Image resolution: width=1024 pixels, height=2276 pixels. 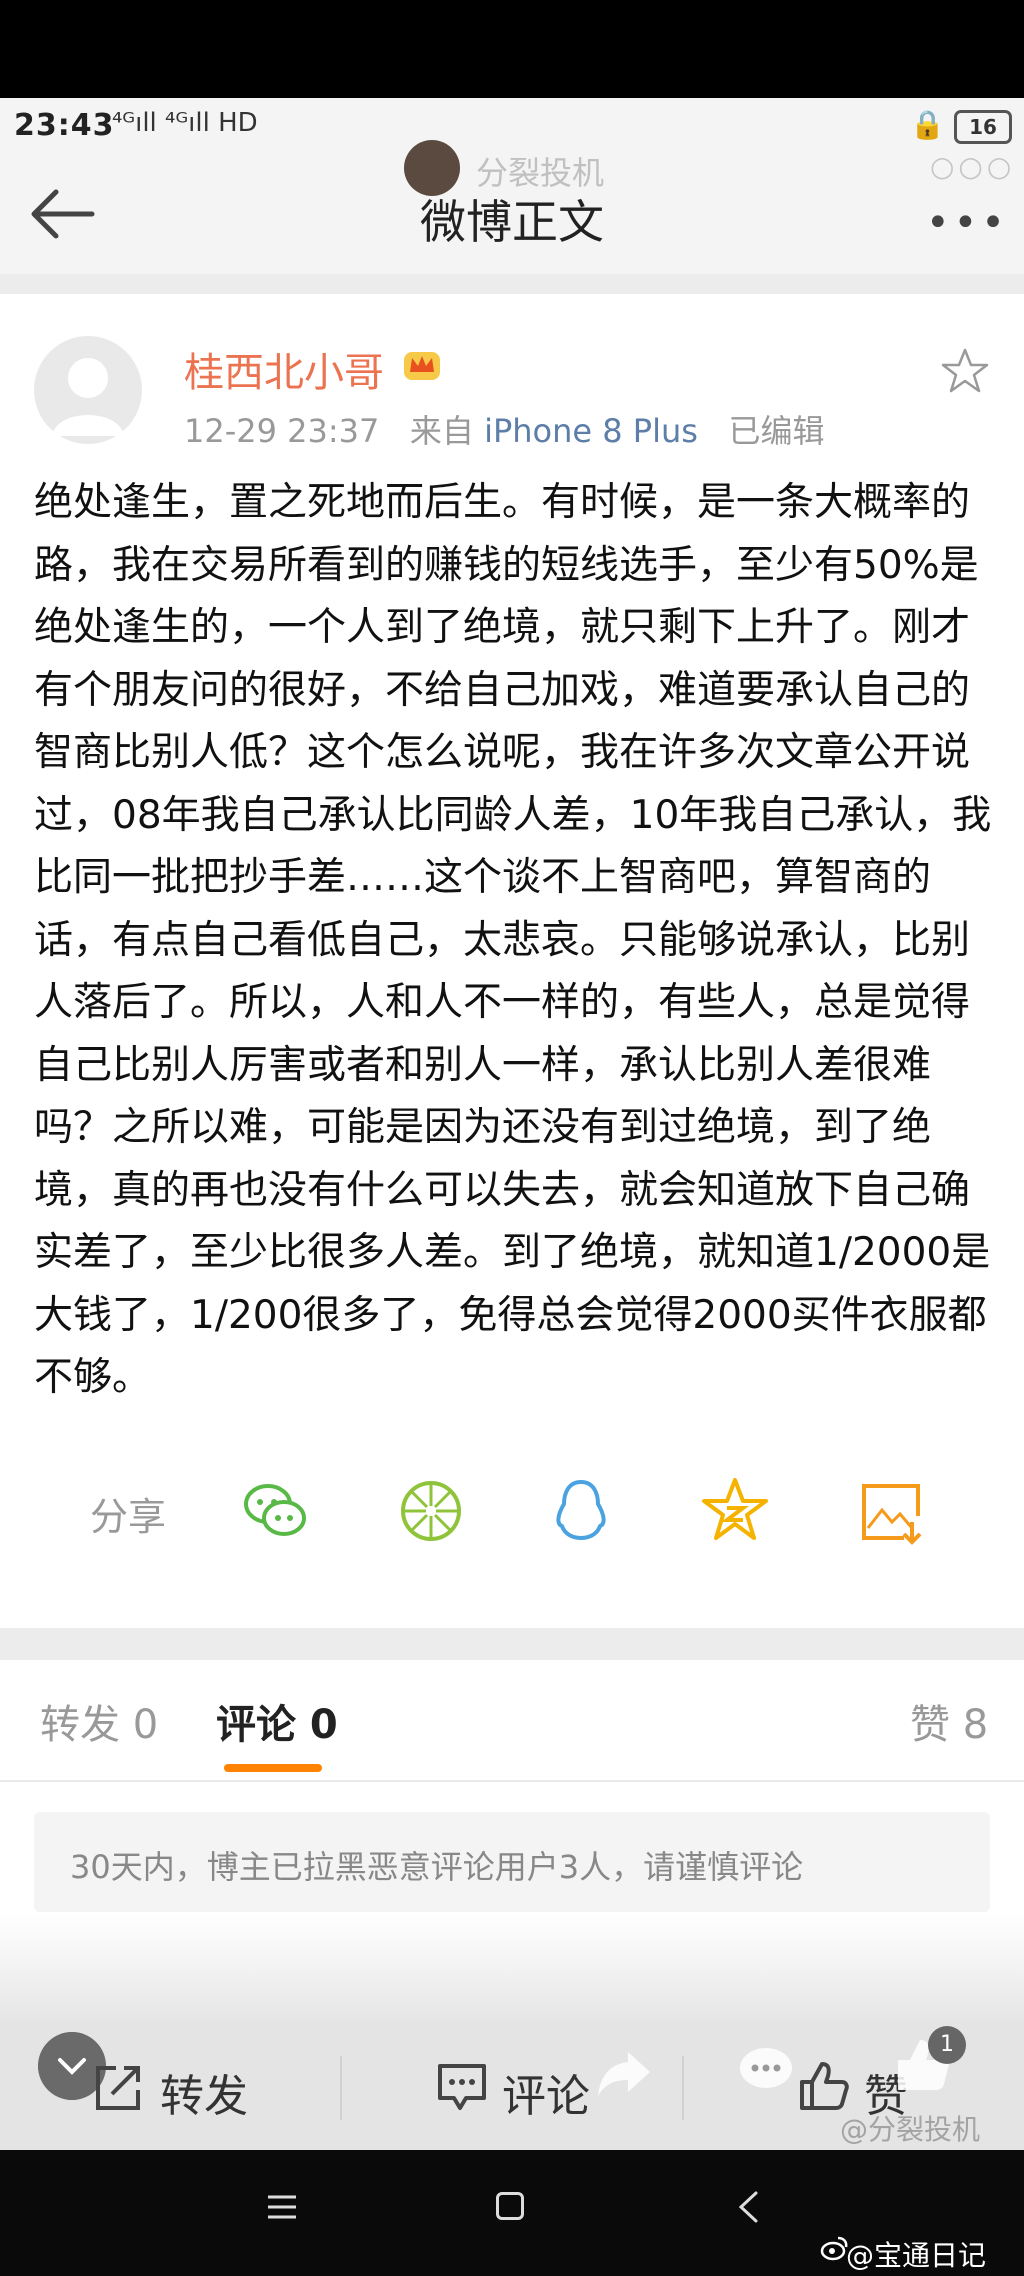 What do you see at coordinates (973, 166) in the screenshot?
I see `watermark-dots-icon: ○○○` at bounding box center [973, 166].